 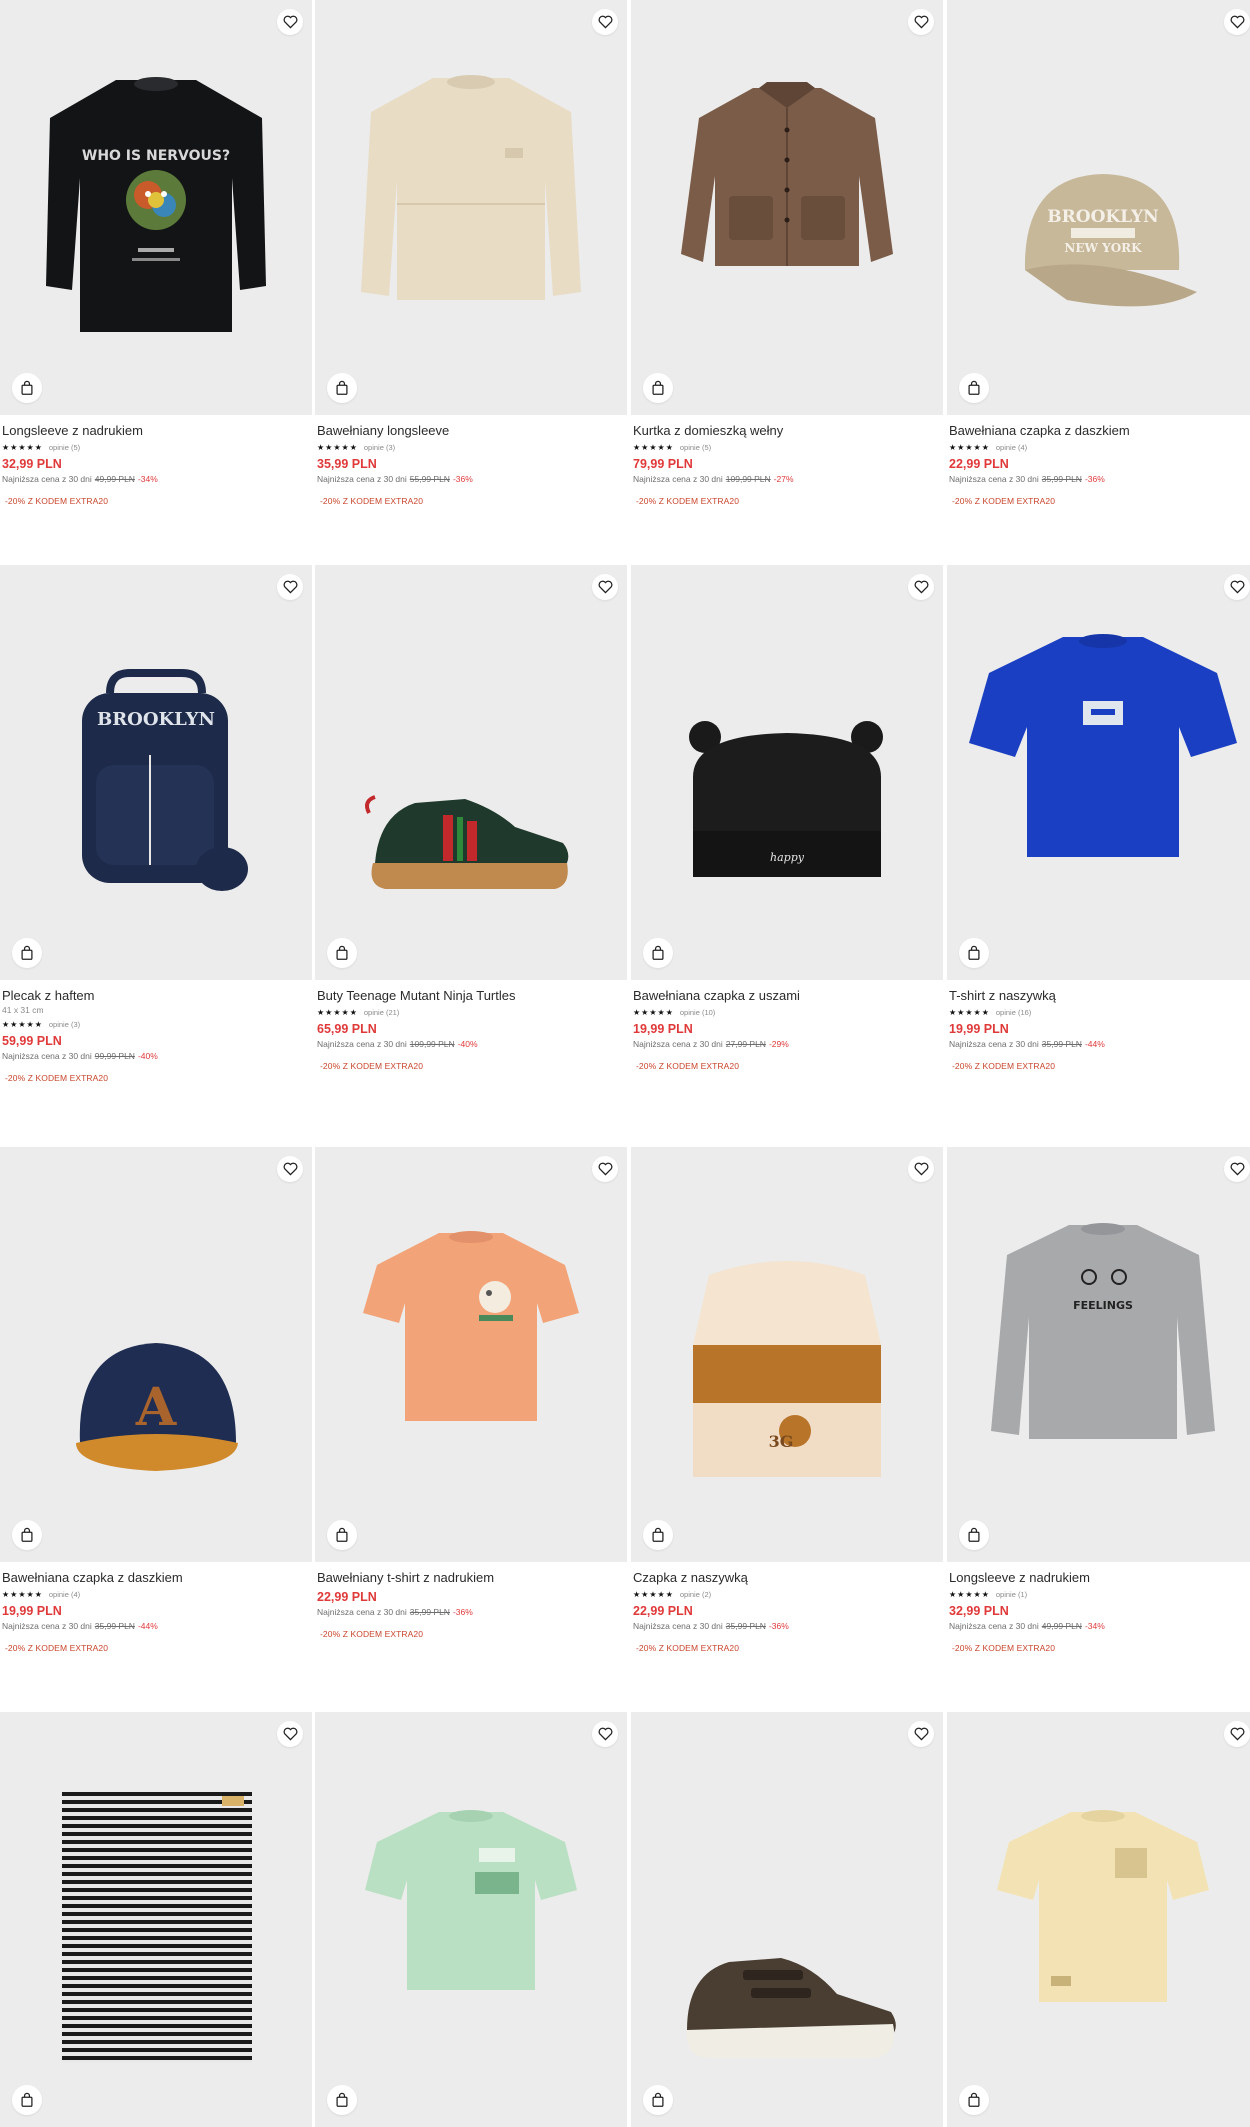 I want to click on product-name: Kurtka z domieszką wełny, so click(x=787, y=431).